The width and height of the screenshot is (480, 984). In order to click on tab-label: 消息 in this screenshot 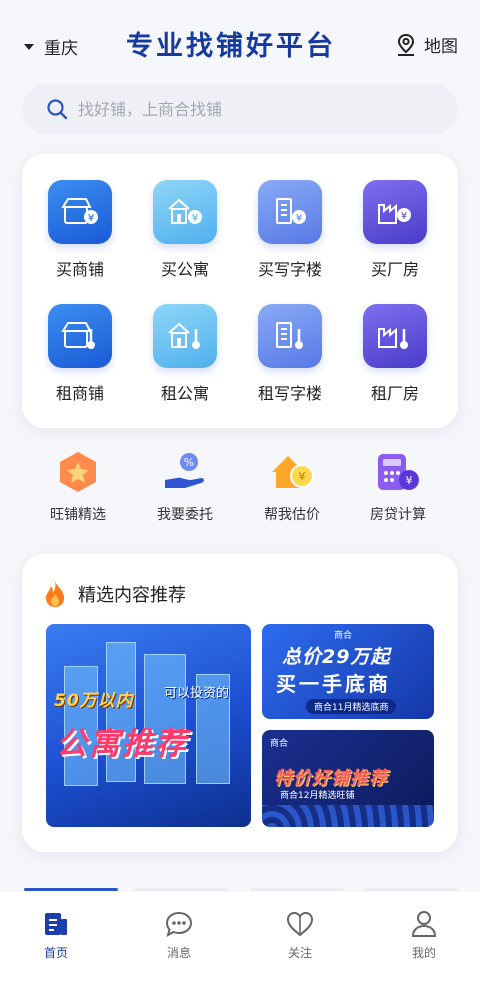, I will do `click(178, 953)`.